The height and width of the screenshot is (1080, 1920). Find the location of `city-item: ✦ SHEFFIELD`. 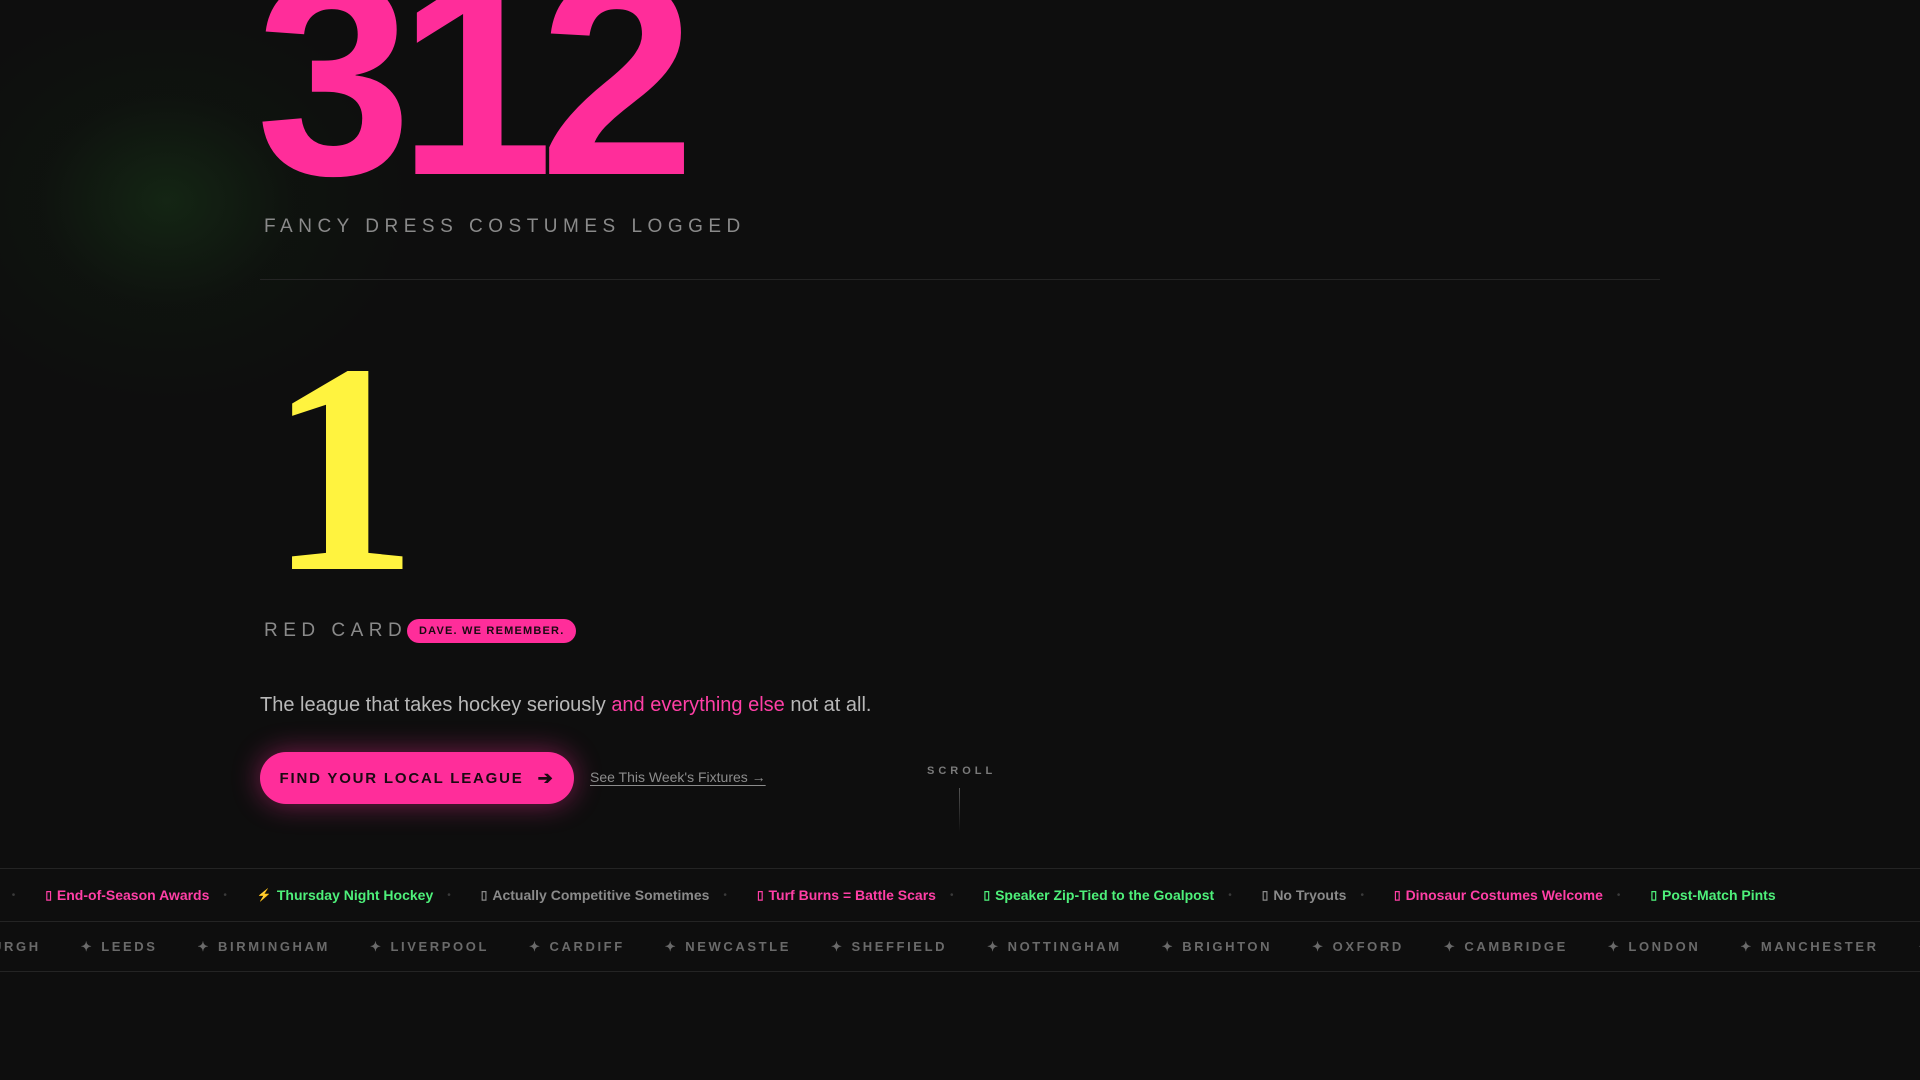

city-item: ✦ SHEFFIELD is located at coordinates (889, 947).